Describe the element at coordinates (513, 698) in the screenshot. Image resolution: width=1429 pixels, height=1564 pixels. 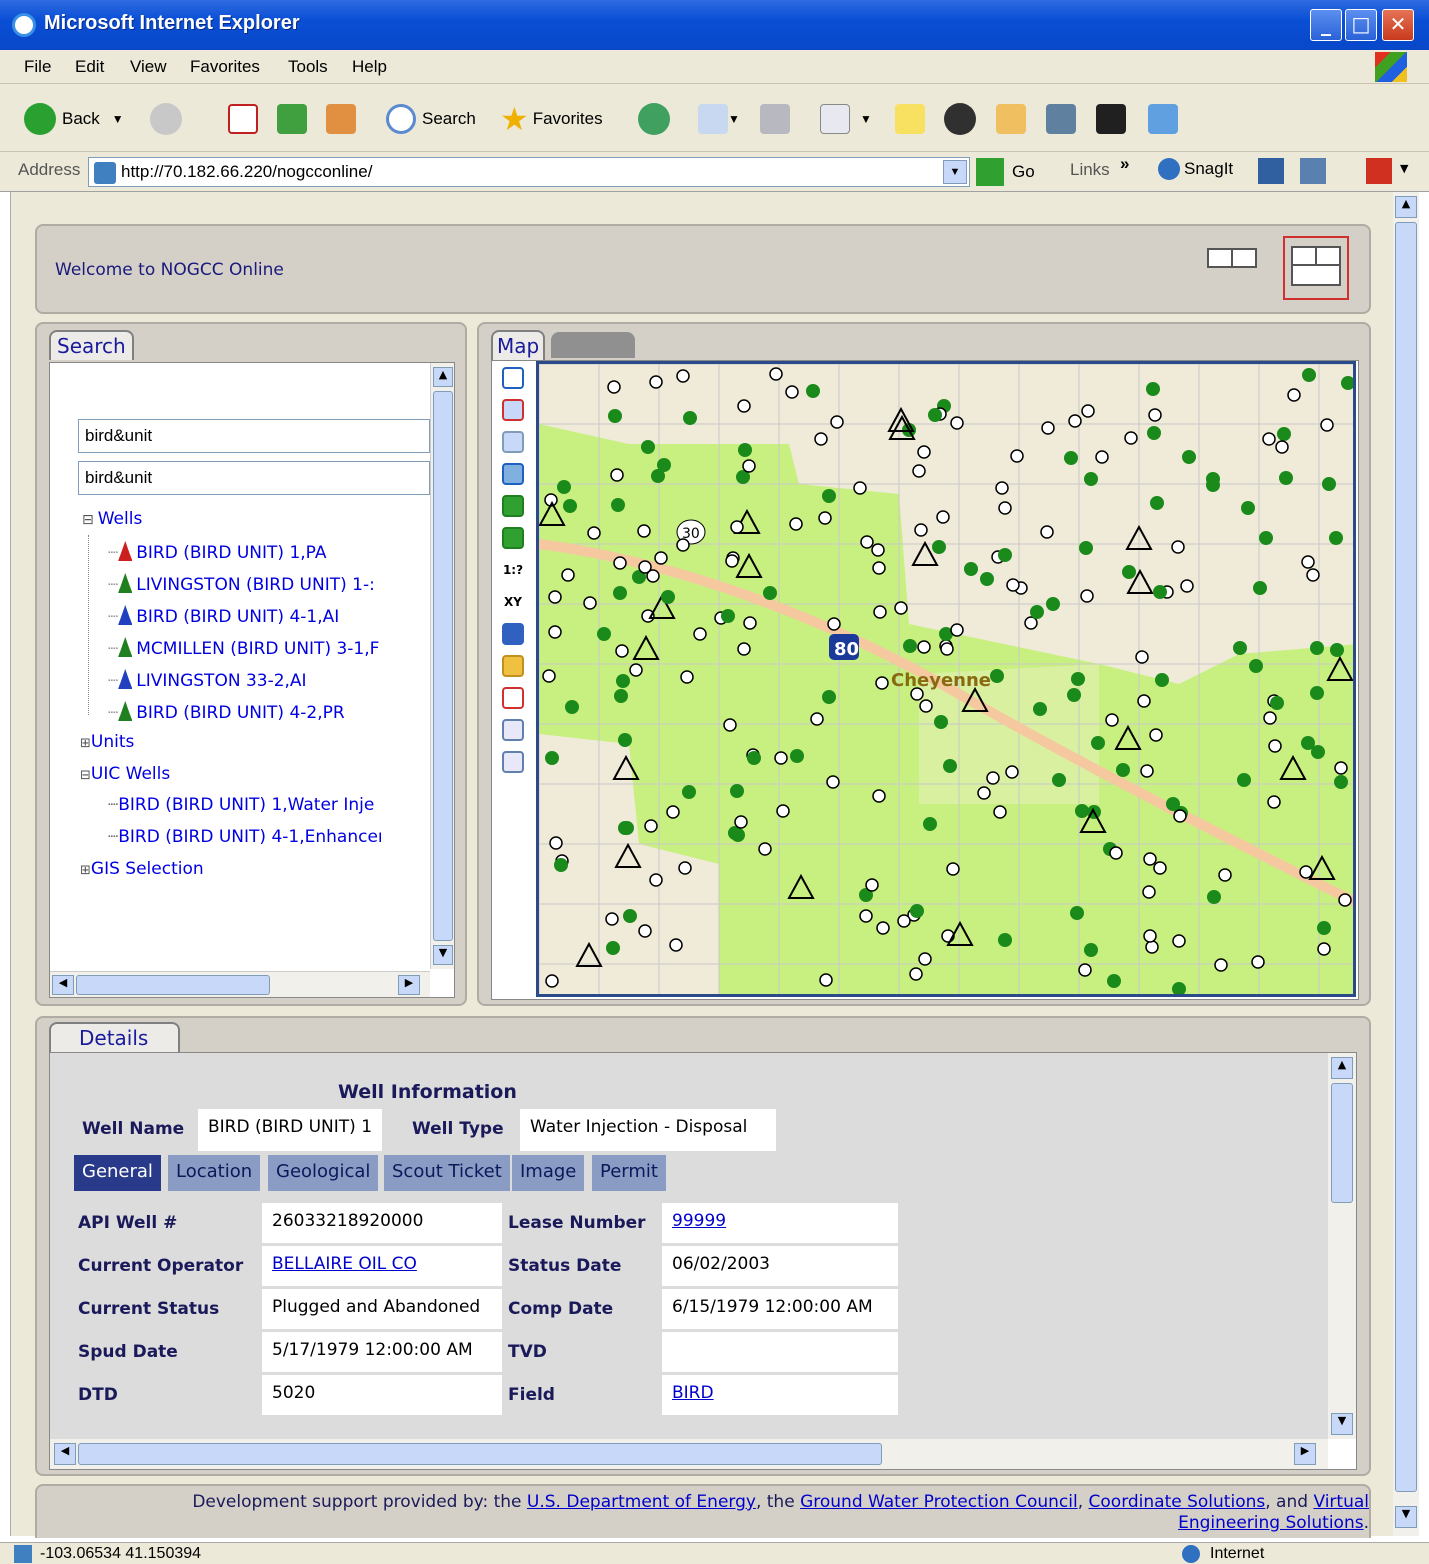
I see `select-box-icon` at that location.